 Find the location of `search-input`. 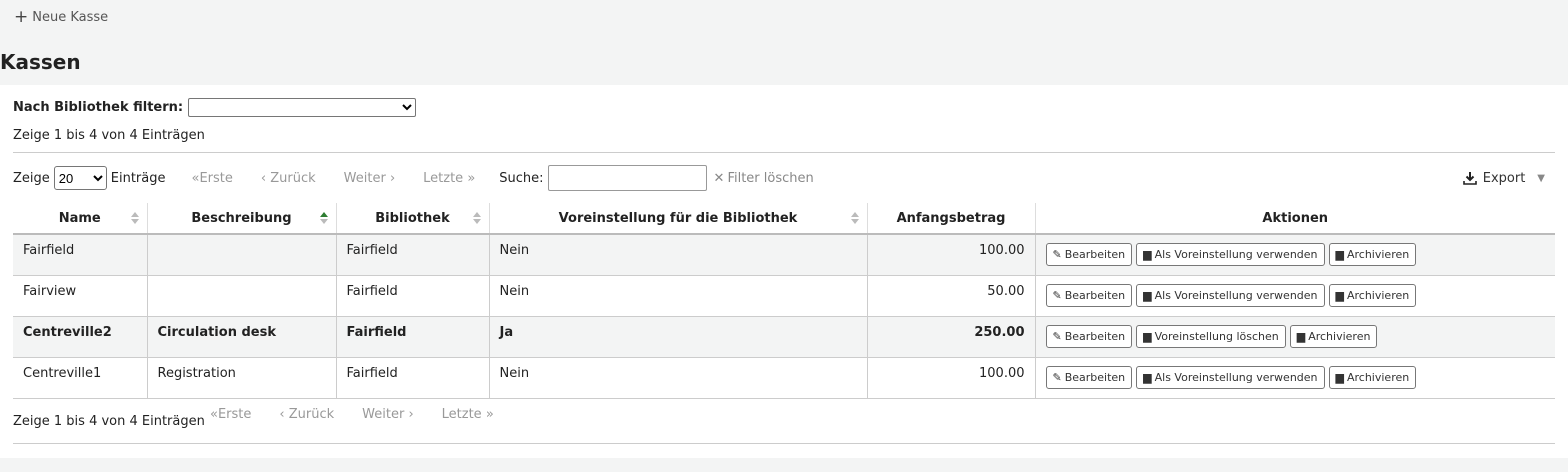

search-input is located at coordinates (627, 178).